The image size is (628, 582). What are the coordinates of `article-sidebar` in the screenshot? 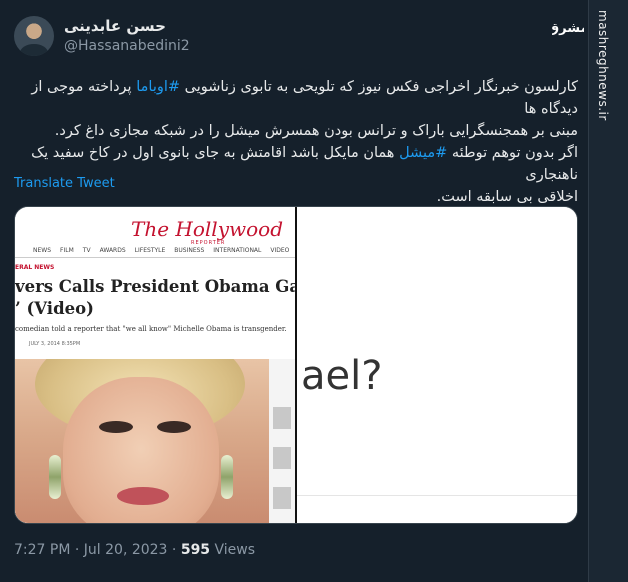 It's located at (282, 441).